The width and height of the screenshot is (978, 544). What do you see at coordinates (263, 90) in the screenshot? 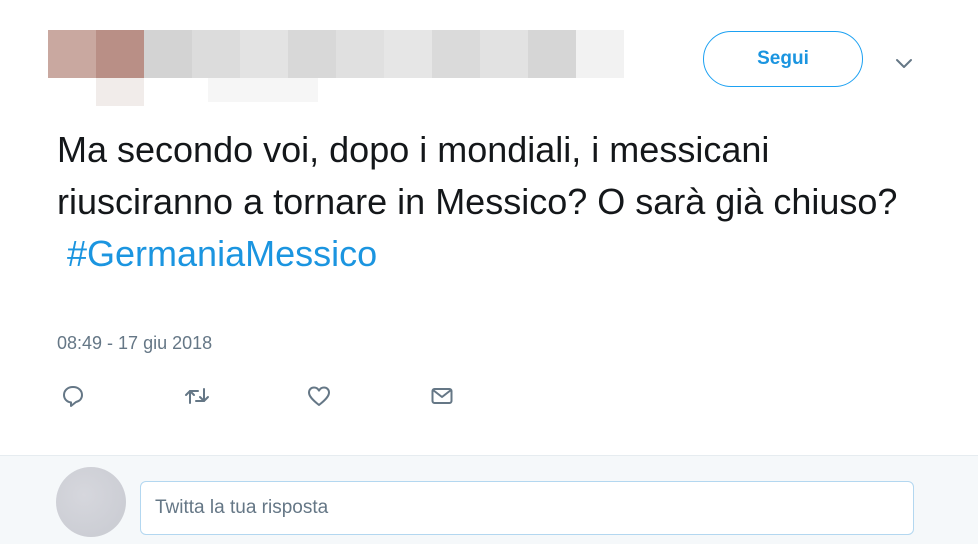
I see `redacted-user-handle` at bounding box center [263, 90].